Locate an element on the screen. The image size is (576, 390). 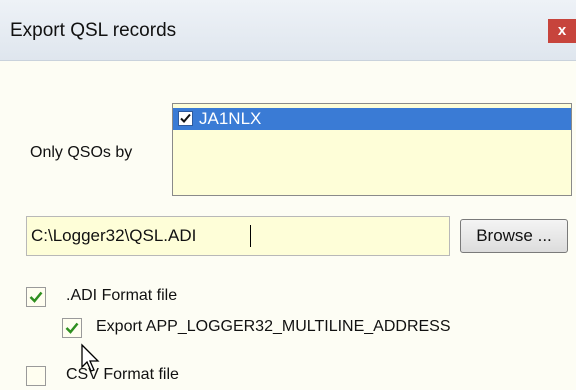
multiline-address-checkbox is located at coordinates (72, 328).